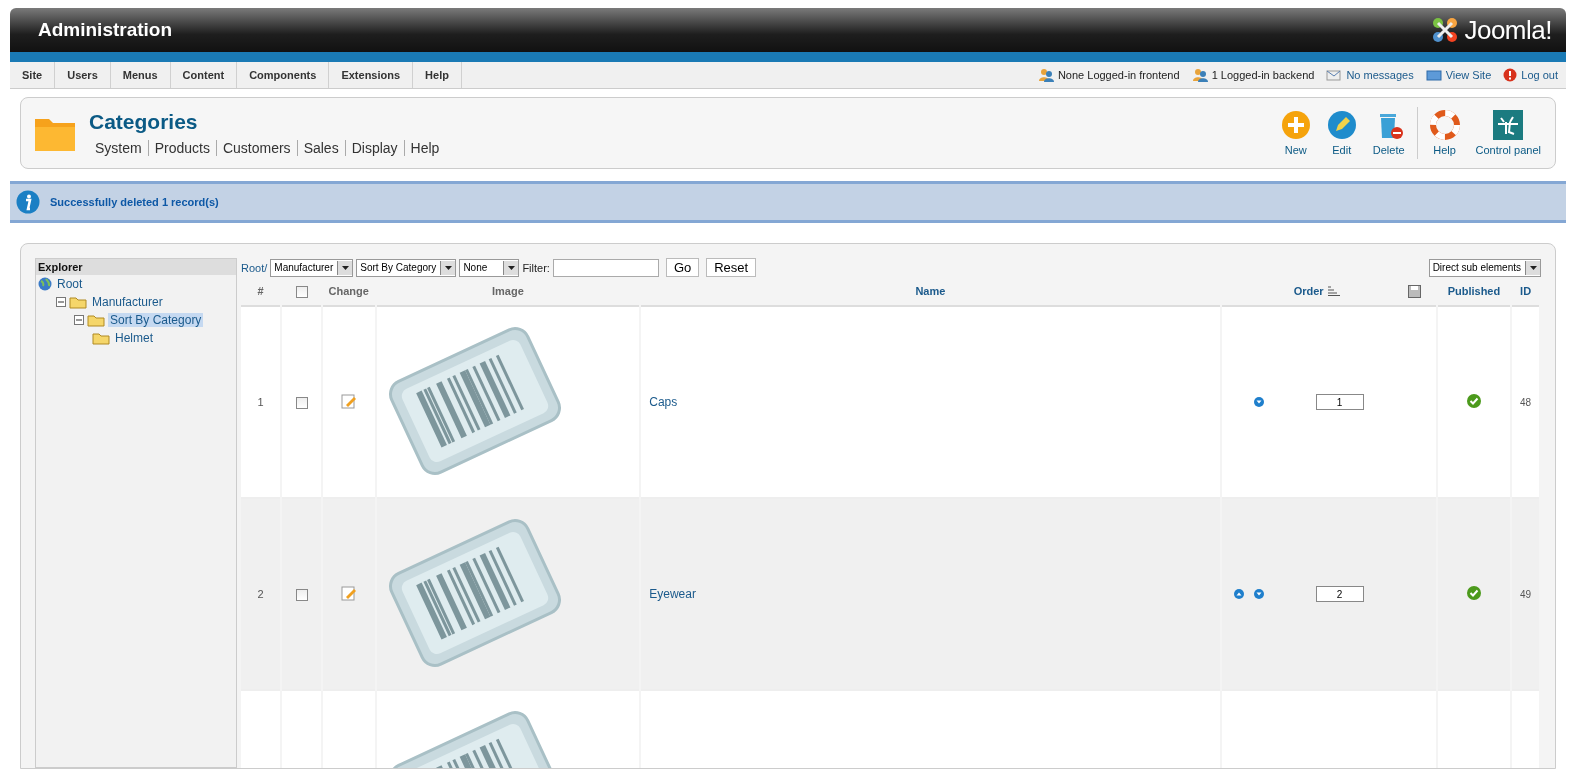  What do you see at coordinates (1468, 75) in the screenshot?
I see `status-link: View Site` at bounding box center [1468, 75].